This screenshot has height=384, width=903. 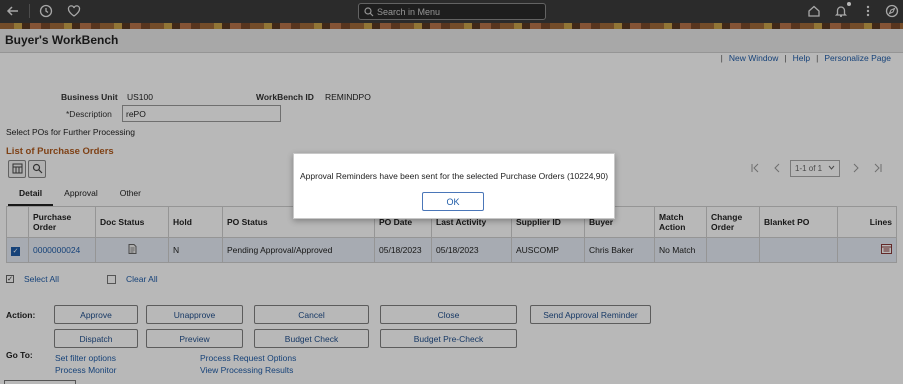 I want to click on ok-button: OK, so click(x=453, y=201).